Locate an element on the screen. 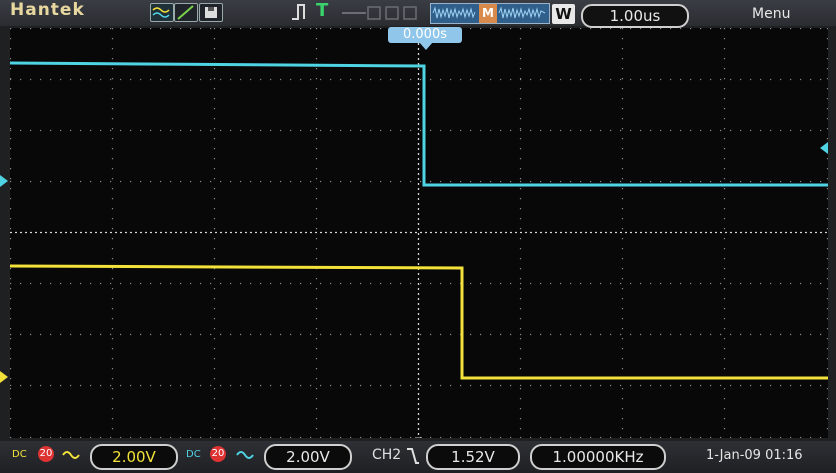 The image size is (836, 473). ch1-scale: 2.00V is located at coordinates (134, 457).